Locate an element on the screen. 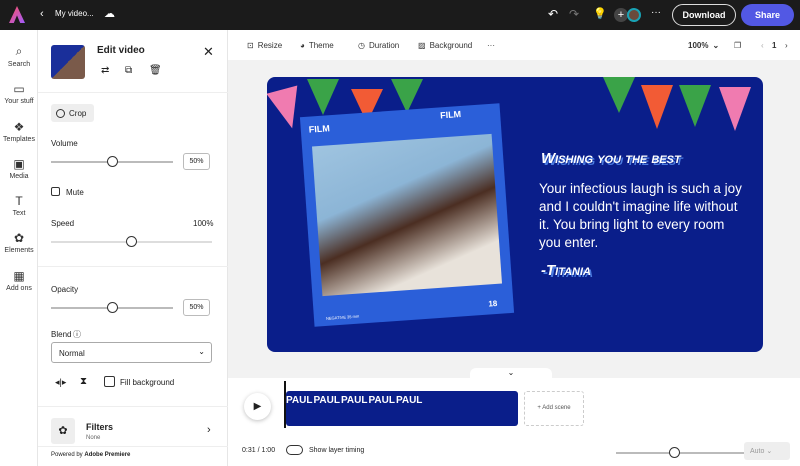  volume-knob is located at coordinates (112, 161).